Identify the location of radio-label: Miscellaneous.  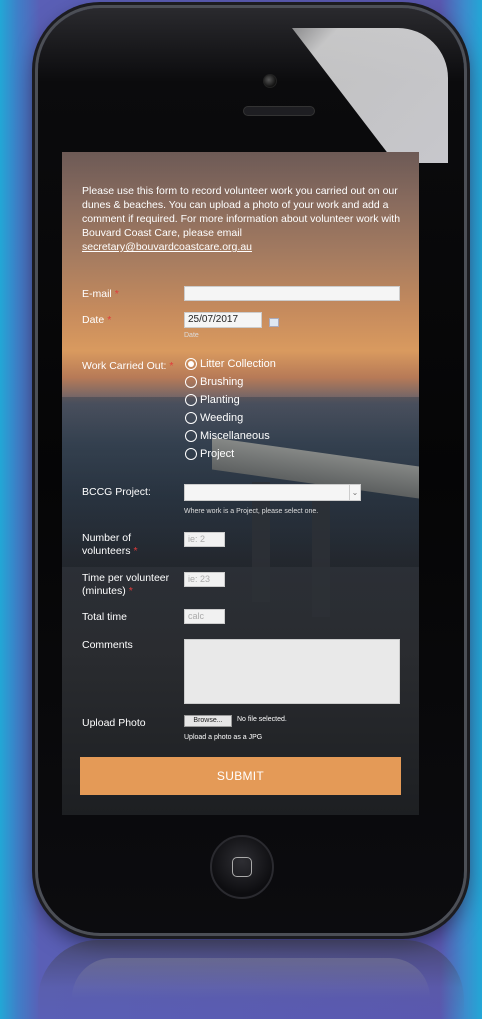
(235, 436).